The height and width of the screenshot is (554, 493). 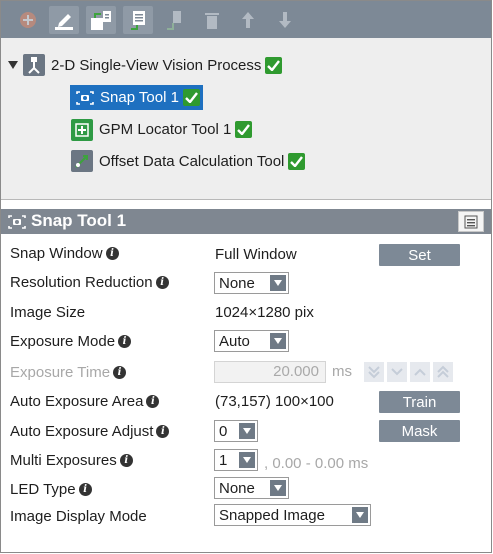 I want to click on image-display-mode-label: Image Display Mode, so click(x=78, y=516).